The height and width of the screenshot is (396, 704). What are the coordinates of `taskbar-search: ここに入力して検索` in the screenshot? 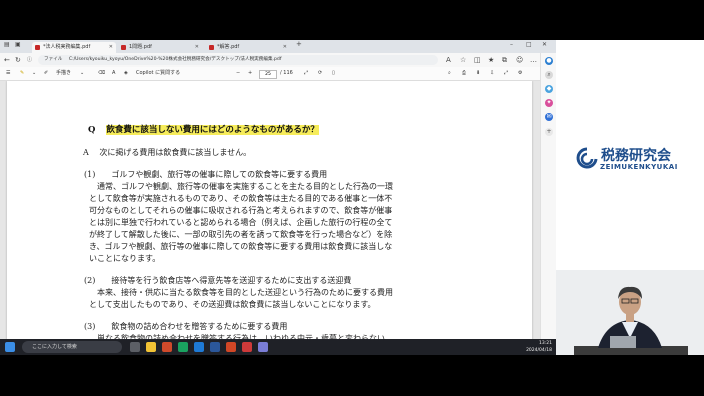 It's located at (72, 347).